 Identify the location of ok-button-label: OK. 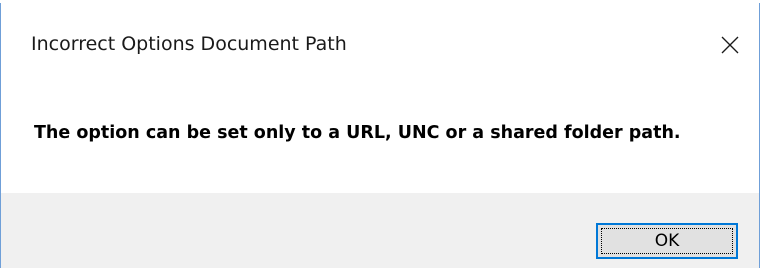
(667, 241).